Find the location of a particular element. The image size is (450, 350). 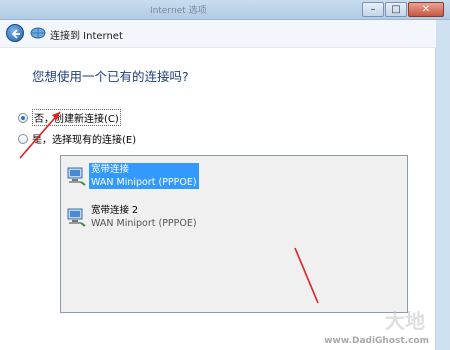

question-heading: 您想使用一个已有的连接吗? is located at coordinates (110, 76).